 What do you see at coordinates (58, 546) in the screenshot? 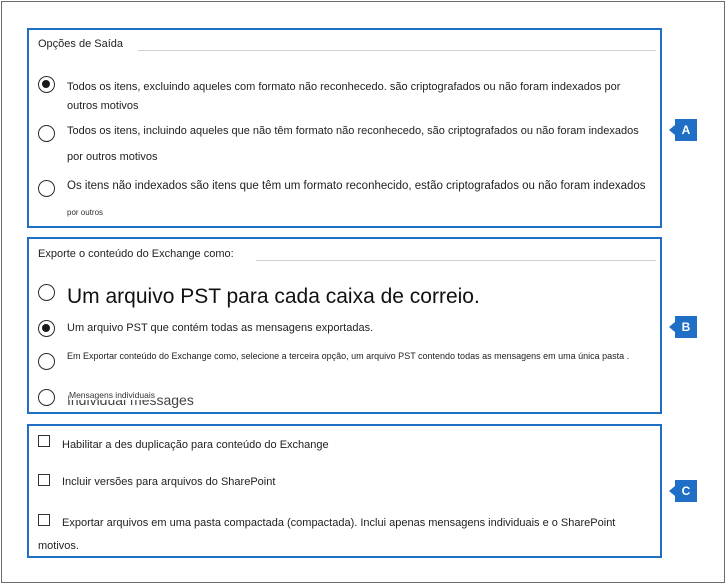
I see `checkbox-compressed-folder-label-cont: motivos.` at bounding box center [58, 546].